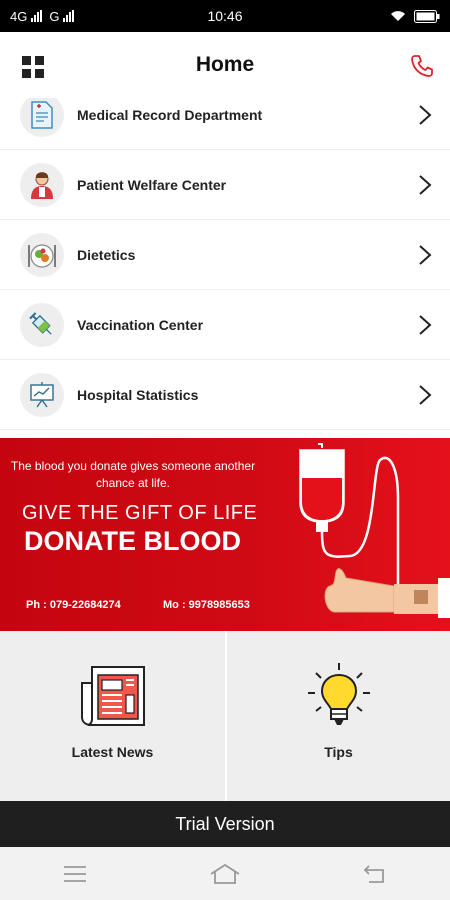 The width and height of the screenshot is (450, 900). I want to click on status-right, so click(365, 16).